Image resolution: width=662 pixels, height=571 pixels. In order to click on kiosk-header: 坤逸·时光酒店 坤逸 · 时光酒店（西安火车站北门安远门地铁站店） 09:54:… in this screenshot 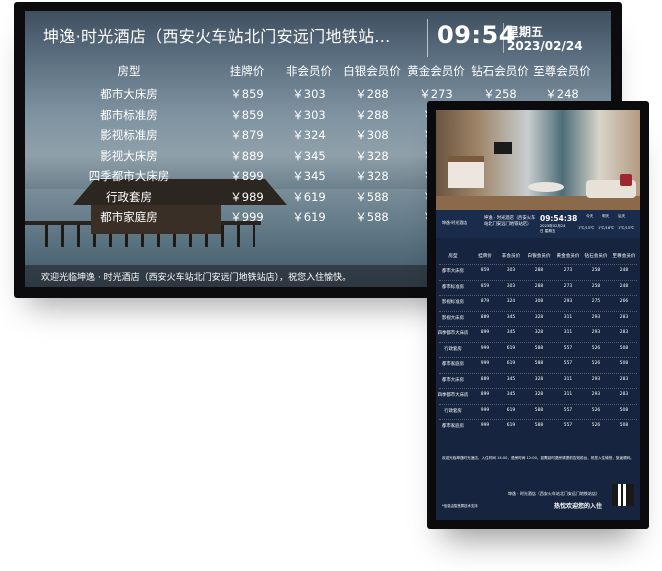, I will do `click(538, 224)`.